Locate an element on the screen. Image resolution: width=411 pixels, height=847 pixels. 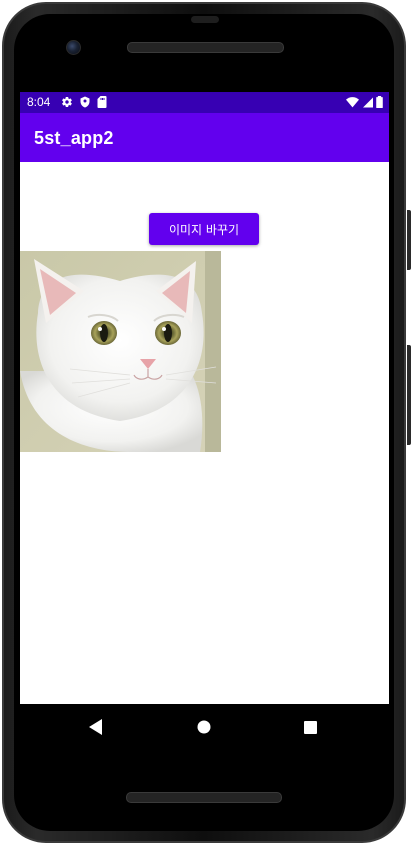
home-icon is located at coordinates (204, 721).